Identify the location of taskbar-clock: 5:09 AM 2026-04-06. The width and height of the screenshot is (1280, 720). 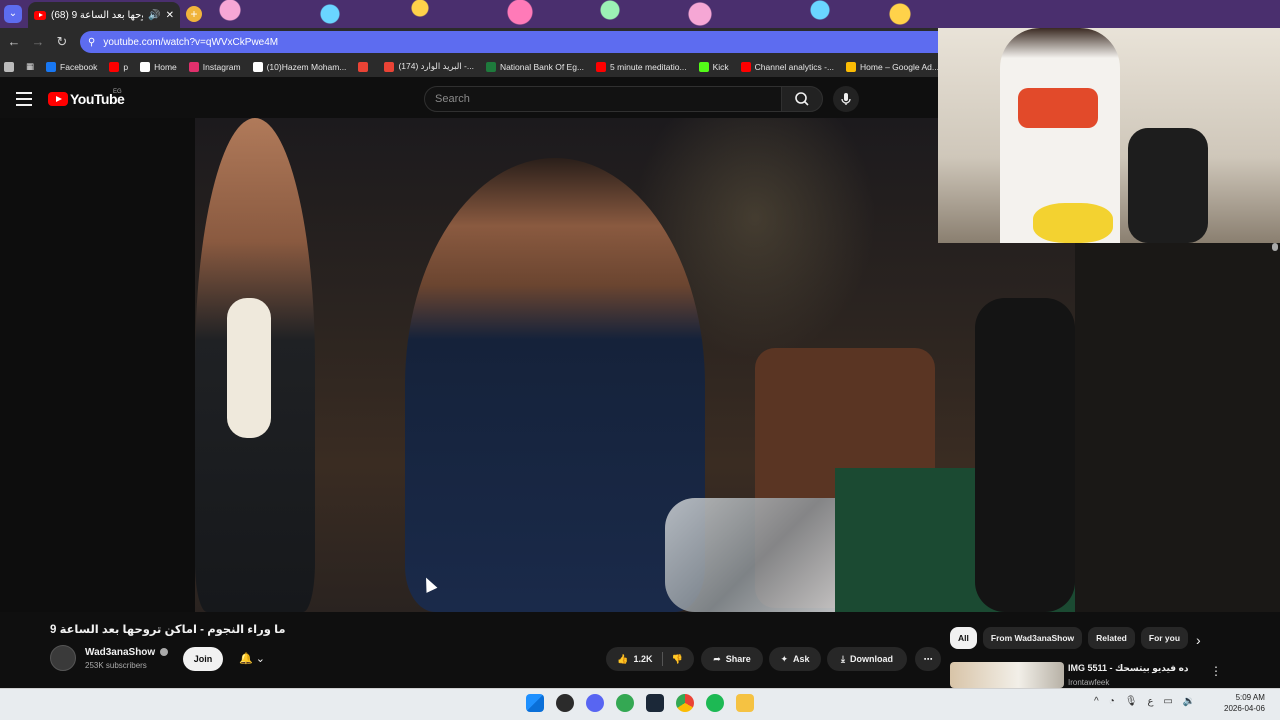
(1244, 703).